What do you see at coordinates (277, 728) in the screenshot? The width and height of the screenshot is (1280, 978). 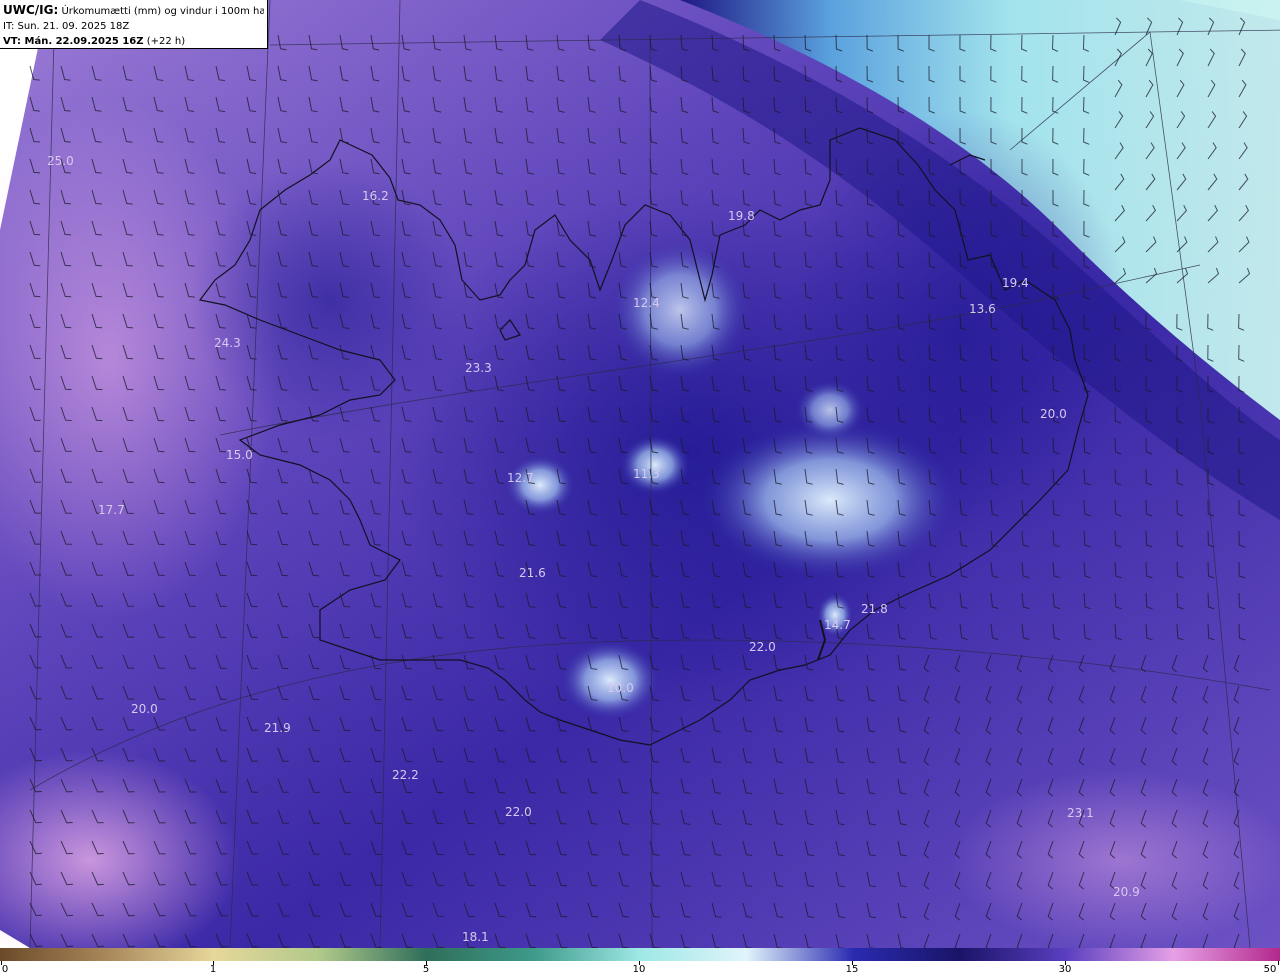 I see `value-label: 21.9` at bounding box center [277, 728].